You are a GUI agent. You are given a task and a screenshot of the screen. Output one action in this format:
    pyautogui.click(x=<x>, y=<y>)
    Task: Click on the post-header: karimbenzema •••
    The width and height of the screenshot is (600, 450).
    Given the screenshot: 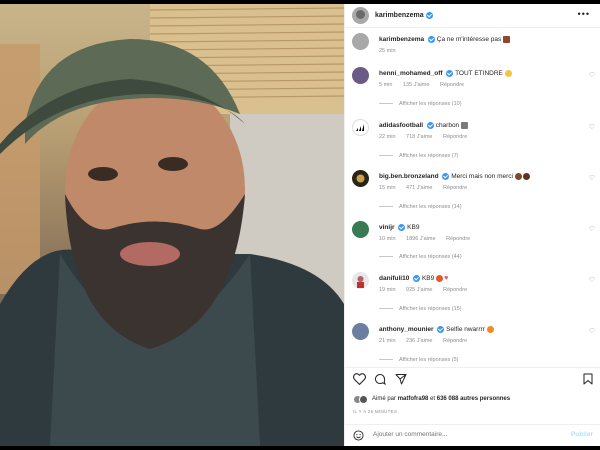 What is the action you would take?
    pyautogui.click(x=472, y=16)
    